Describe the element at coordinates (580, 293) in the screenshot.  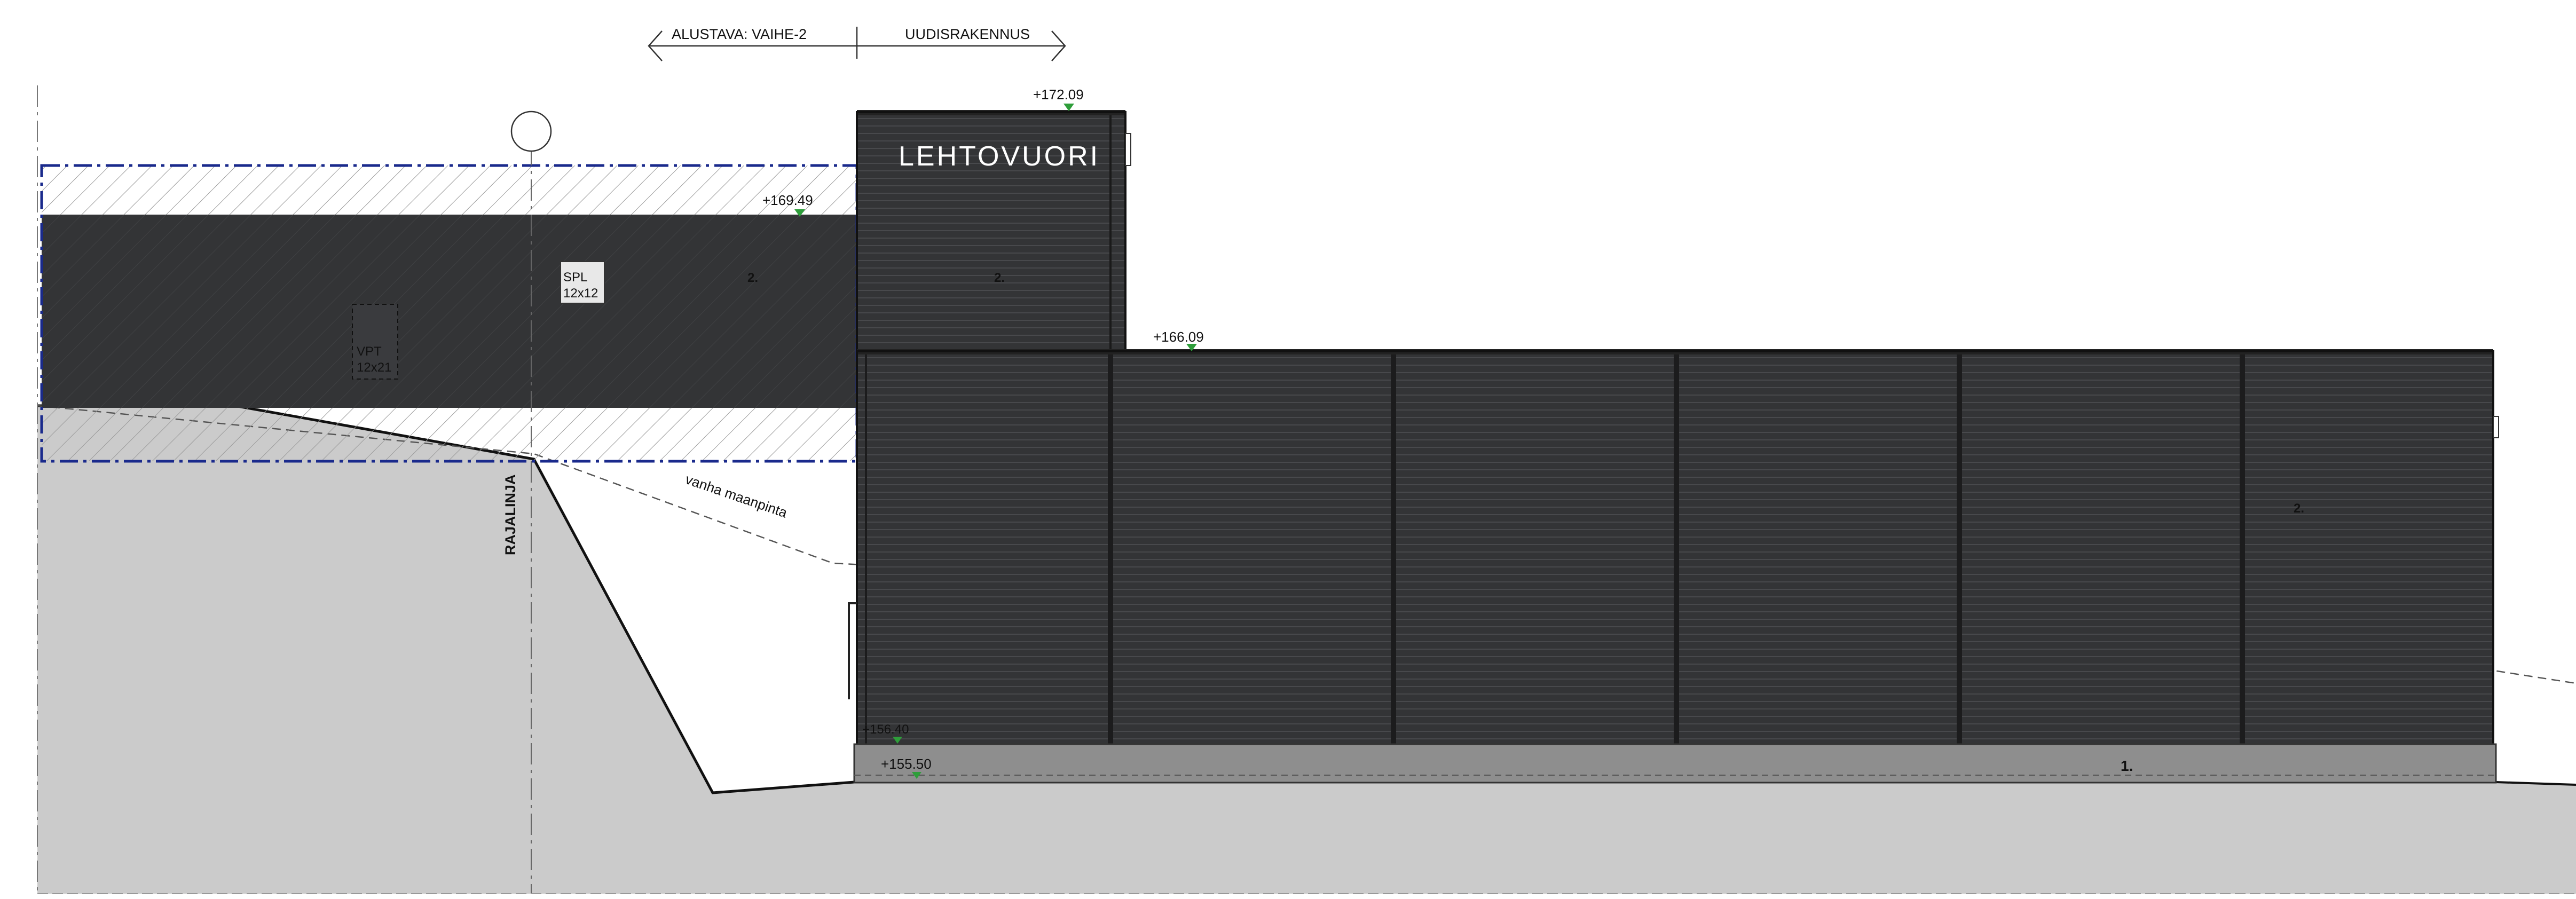
I see `spl-label-size: 12x12` at that location.